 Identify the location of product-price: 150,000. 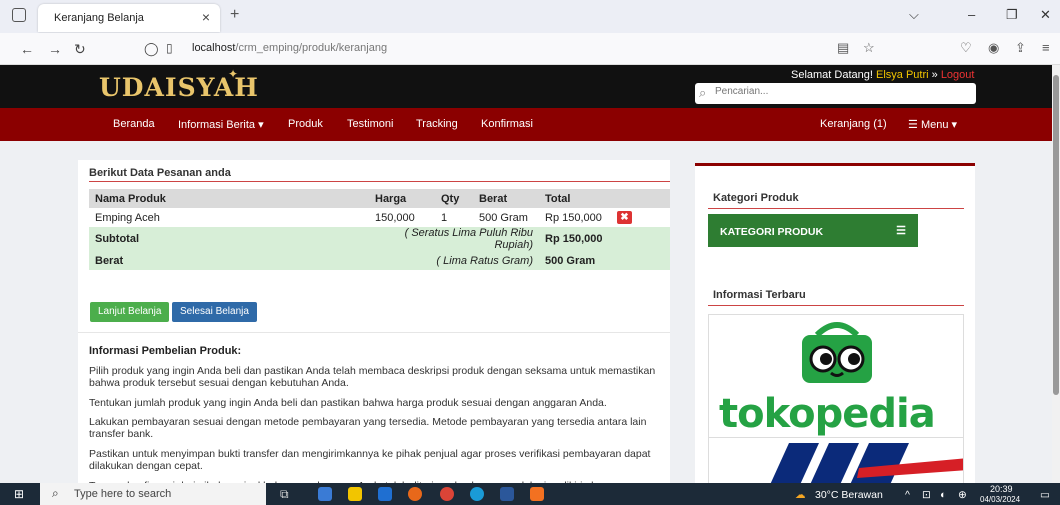
(395, 217).